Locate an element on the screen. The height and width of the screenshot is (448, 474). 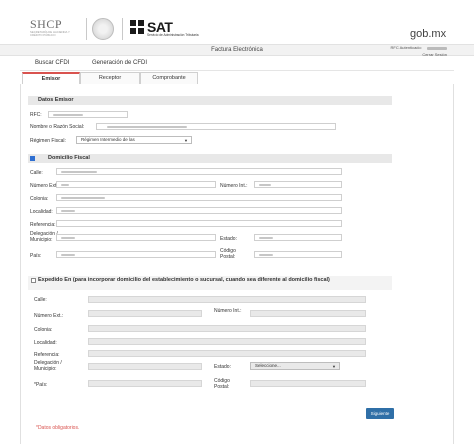
siguiente-button: Siguiente is located at coordinates (380, 413).